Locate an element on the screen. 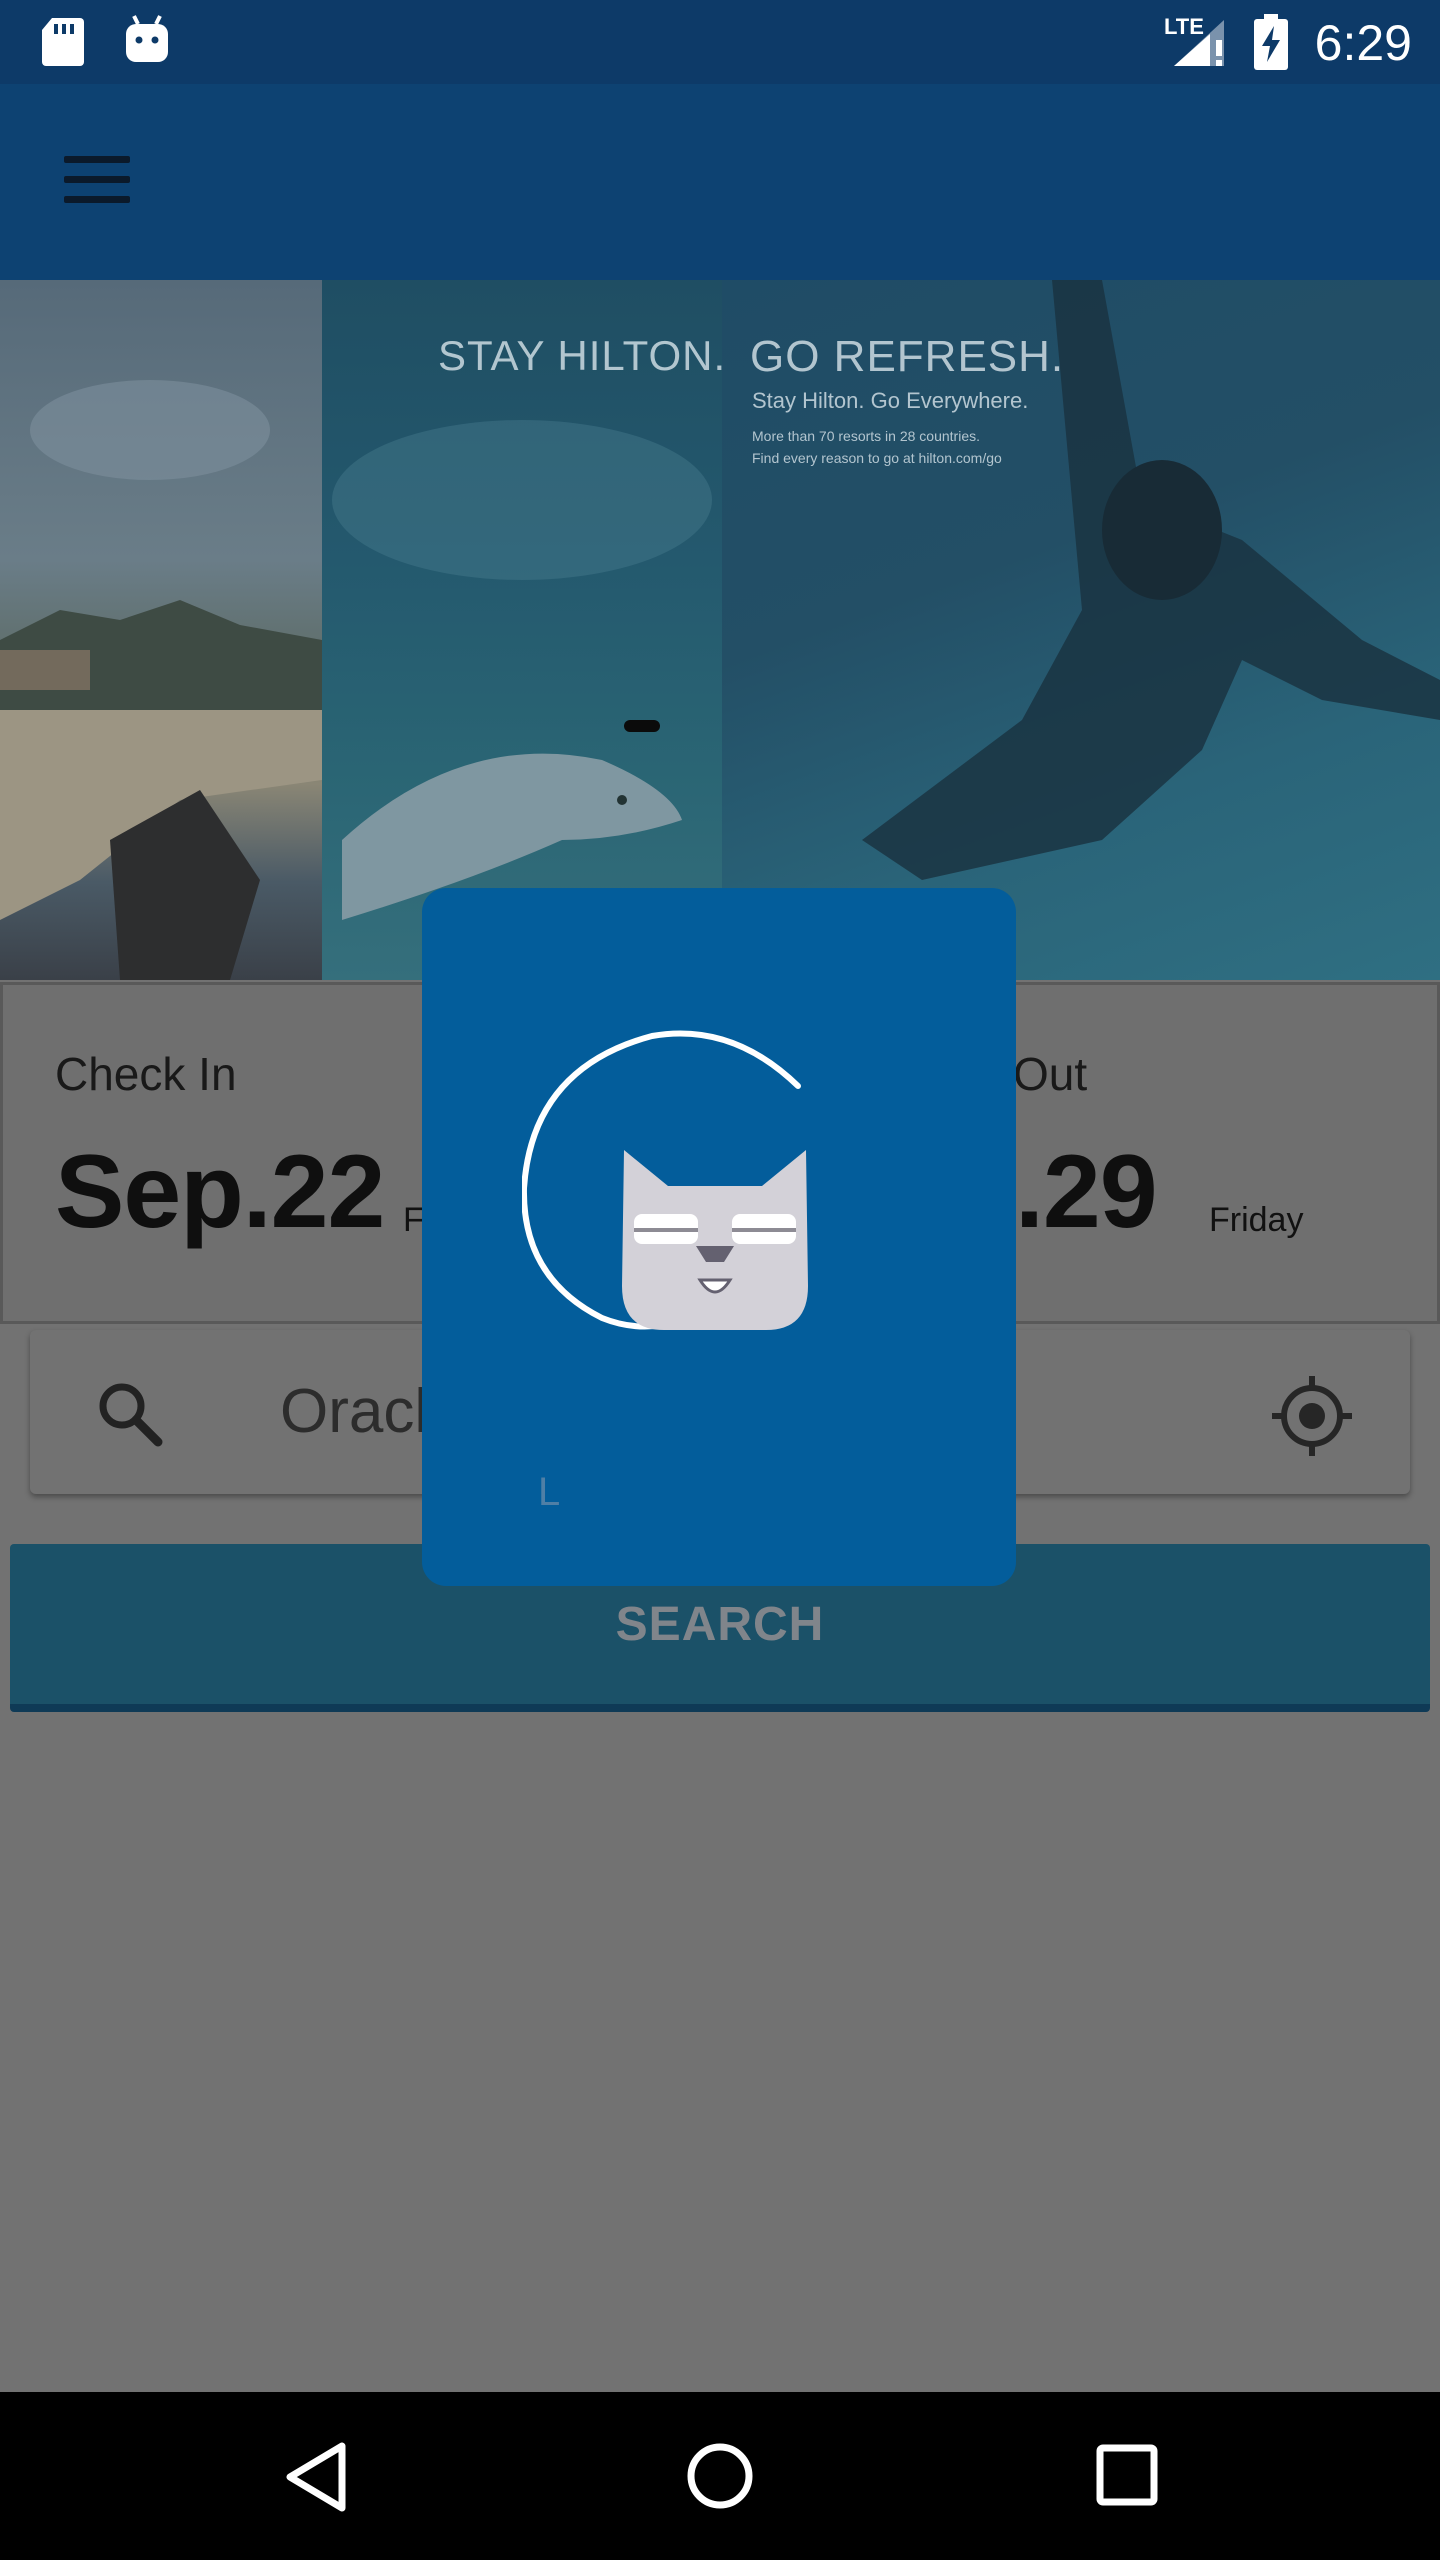  signal-icon is located at coordinates (1199, 43).